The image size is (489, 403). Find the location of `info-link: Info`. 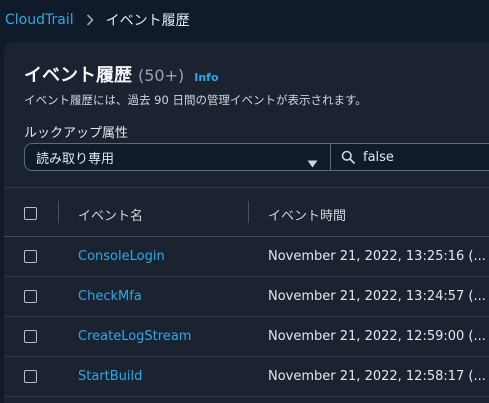

info-link: Info is located at coordinates (206, 77).